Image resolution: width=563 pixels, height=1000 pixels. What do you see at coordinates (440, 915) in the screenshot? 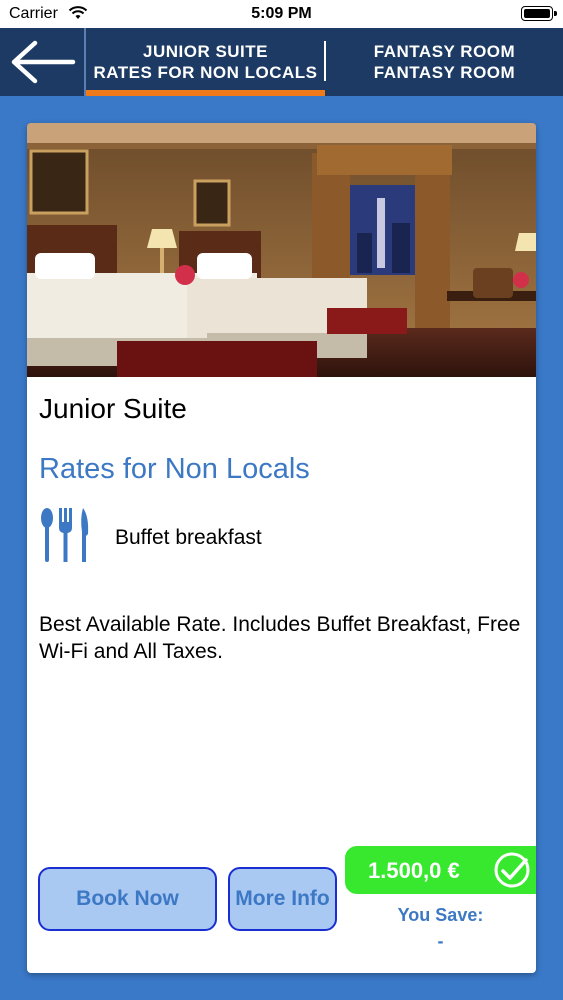
I see `you-save-label: You Save:` at bounding box center [440, 915].